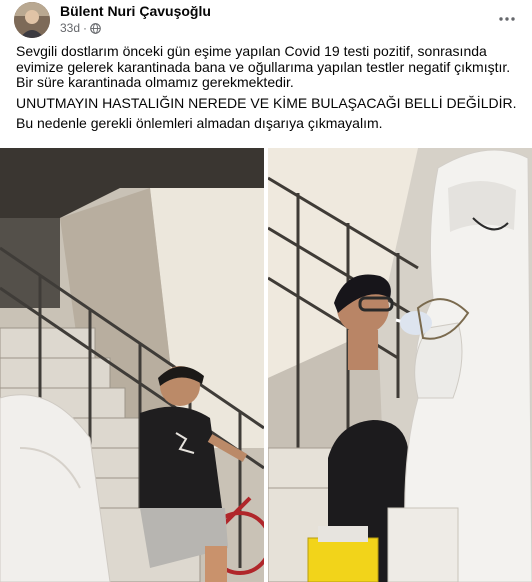 The width and height of the screenshot is (532, 582). I want to click on post-time: 33d, so click(70, 28).